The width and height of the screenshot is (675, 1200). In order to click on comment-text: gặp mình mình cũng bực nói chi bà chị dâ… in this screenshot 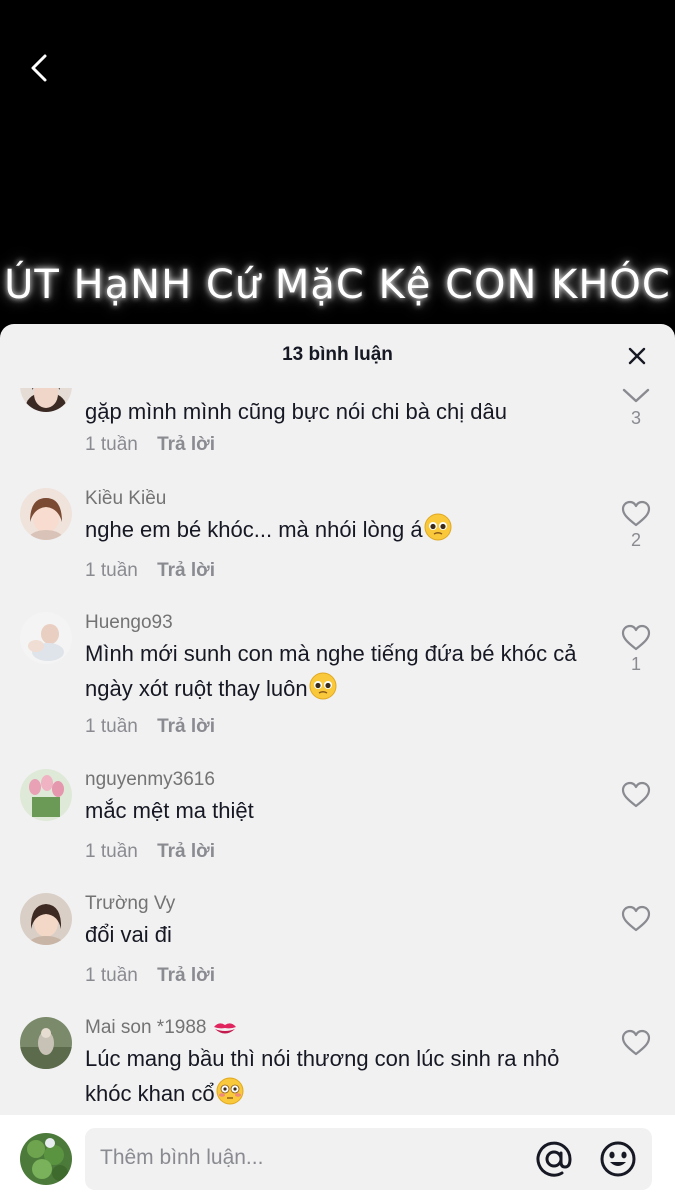, I will do `click(296, 411)`.